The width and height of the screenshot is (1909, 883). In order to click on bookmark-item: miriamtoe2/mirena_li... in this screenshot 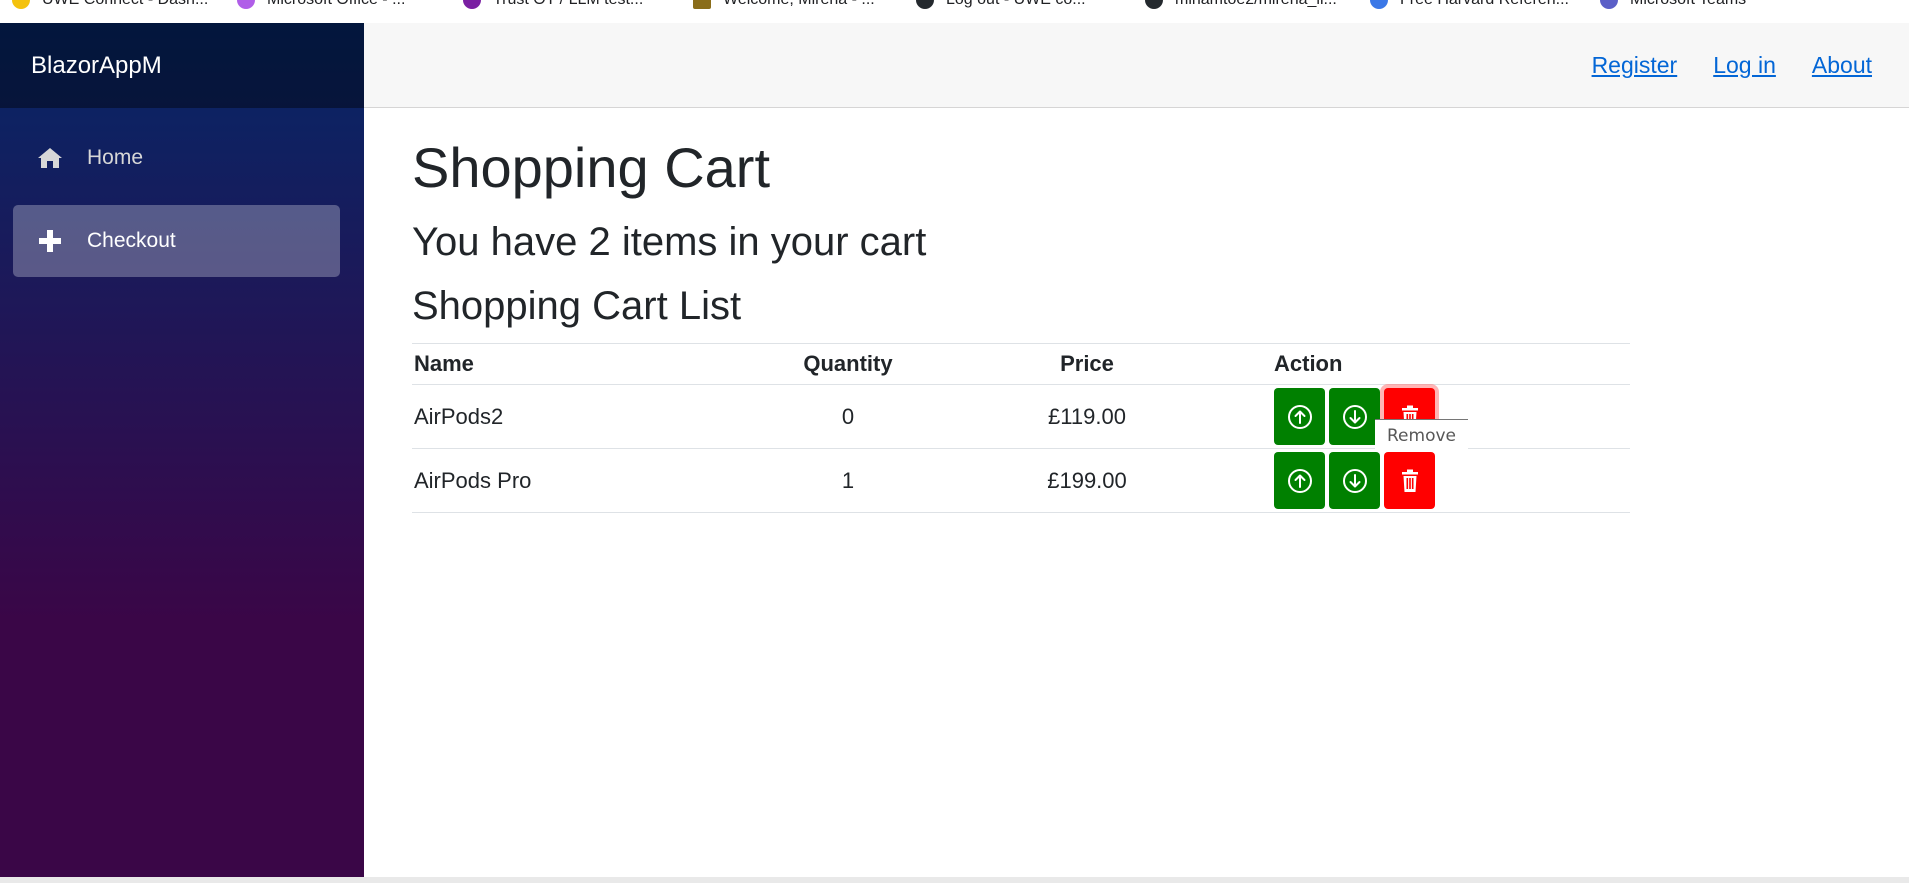, I will do `click(1241, 5)`.